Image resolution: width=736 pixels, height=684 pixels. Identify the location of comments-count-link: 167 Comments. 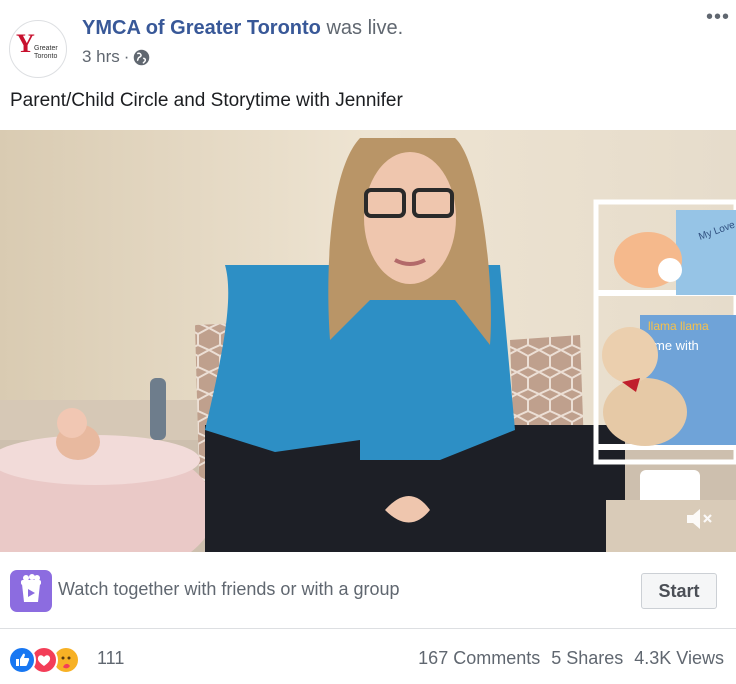
(479, 658).